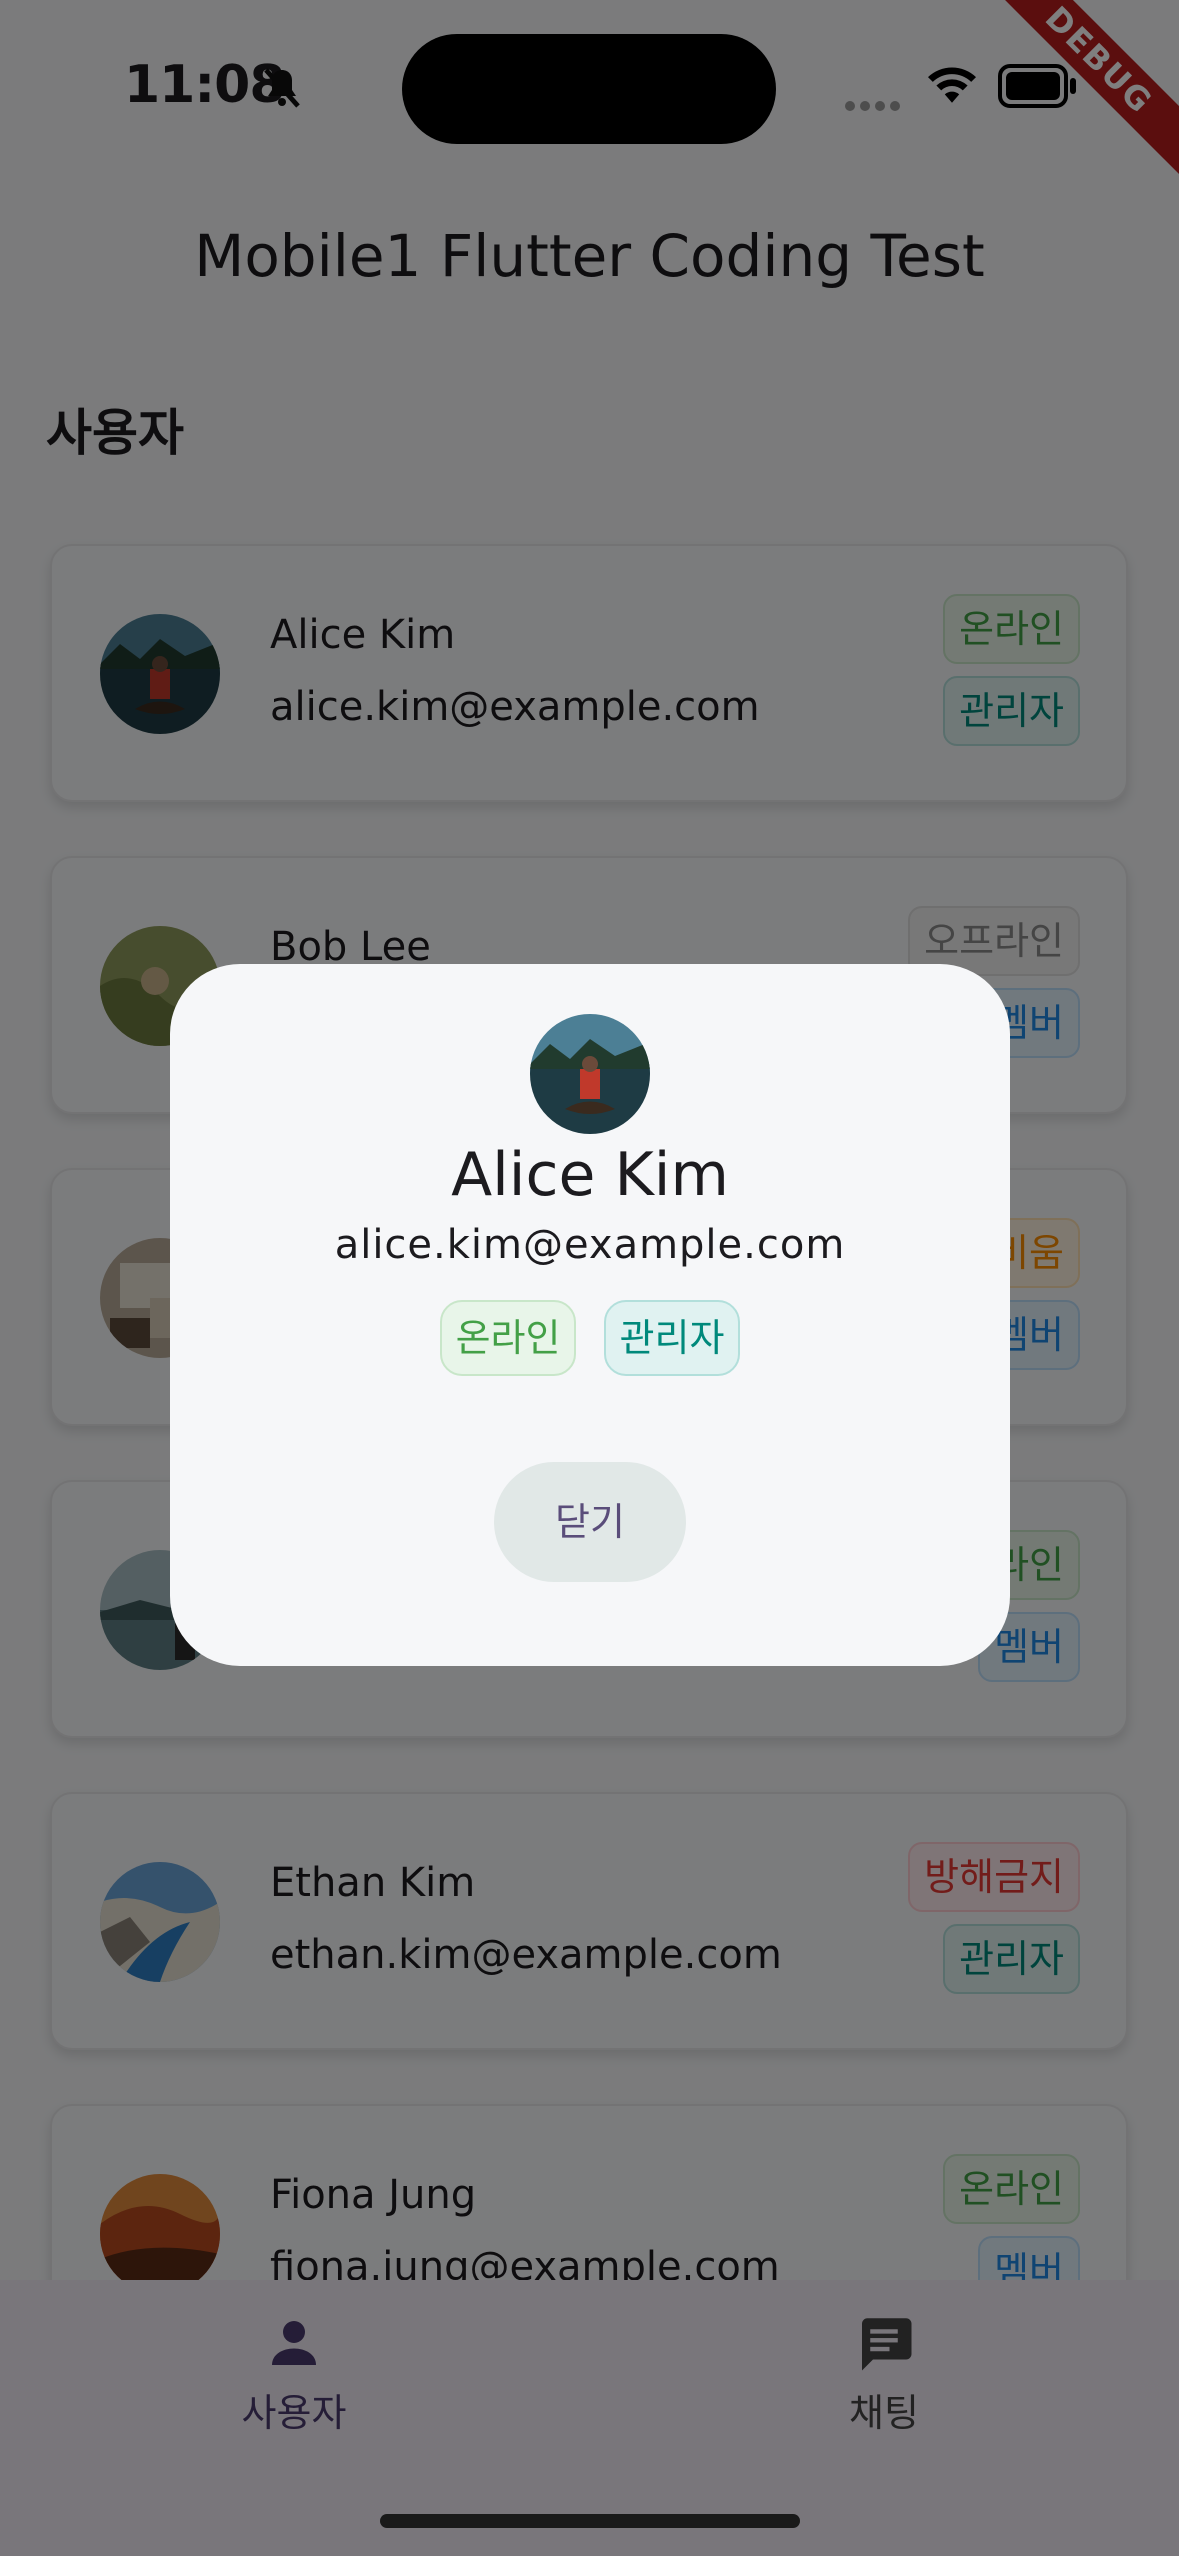 The width and height of the screenshot is (1179, 2556). I want to click on close-button: 닫기, so click(590, 1522).